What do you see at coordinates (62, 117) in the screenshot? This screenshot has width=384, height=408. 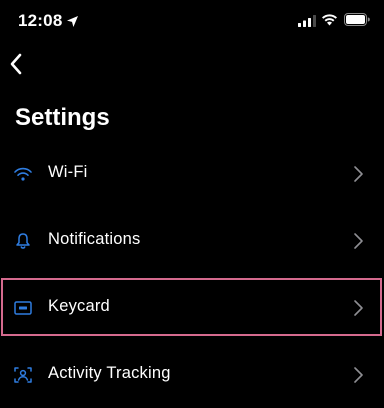 I see `page-title: Settings` at bounding box center [62, 117].